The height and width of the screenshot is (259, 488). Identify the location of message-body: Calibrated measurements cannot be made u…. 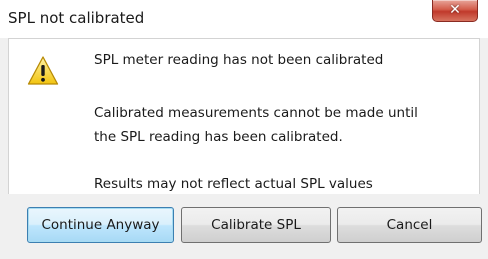
(256, 125).